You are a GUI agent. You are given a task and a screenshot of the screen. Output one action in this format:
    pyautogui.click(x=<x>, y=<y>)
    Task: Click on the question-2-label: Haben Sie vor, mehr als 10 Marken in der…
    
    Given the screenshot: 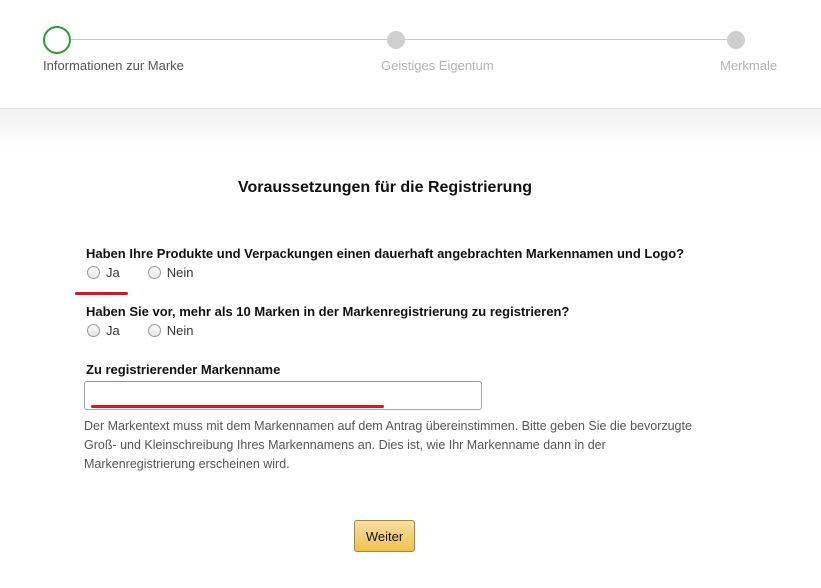 What is the action you would take?
    pyautogui.click(x=328, y=311)
    